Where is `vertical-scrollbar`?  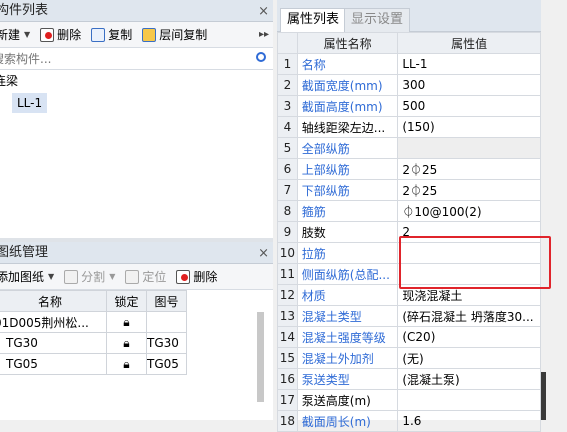 vertical-scrollbar is located at coordinates (260, 357).